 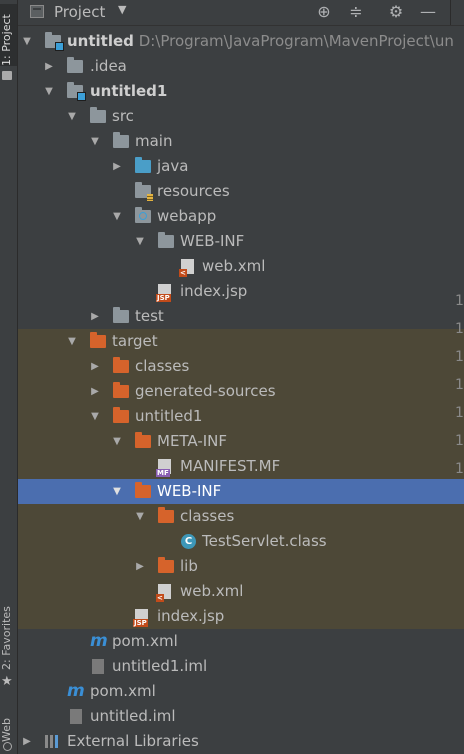 What do you see at coordinates (241, 241) in the screenshot?
I see `tree-node-webinf-src: ▼ WEB-INF` at bounding box center [241, 241].